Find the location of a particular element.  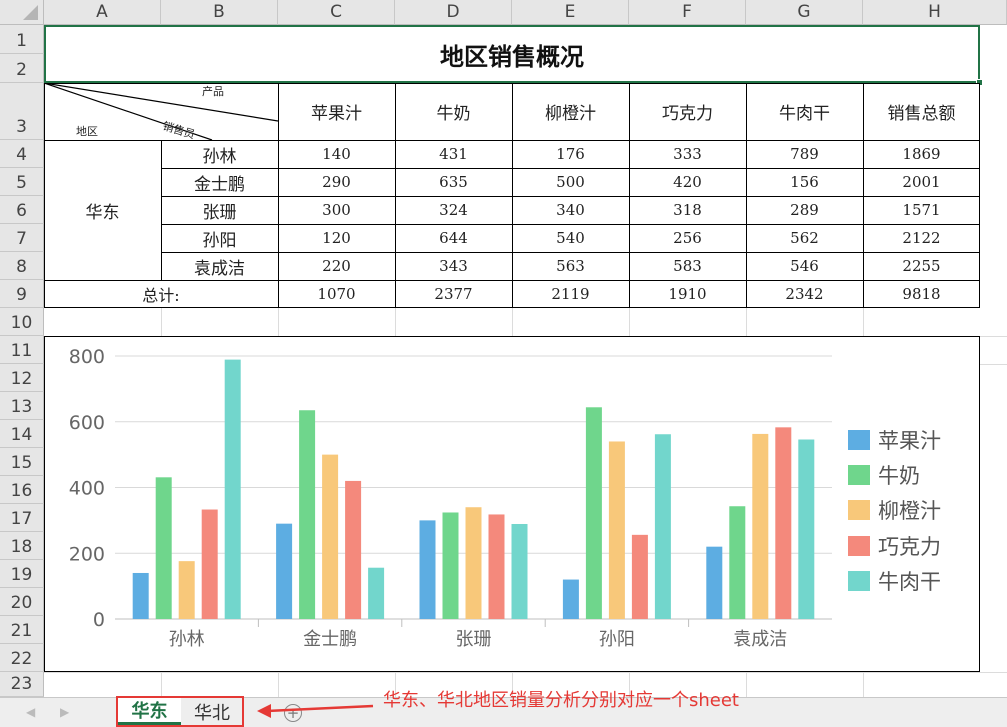

person-name-cell: 张珊 is located at coordinates (219, 210).